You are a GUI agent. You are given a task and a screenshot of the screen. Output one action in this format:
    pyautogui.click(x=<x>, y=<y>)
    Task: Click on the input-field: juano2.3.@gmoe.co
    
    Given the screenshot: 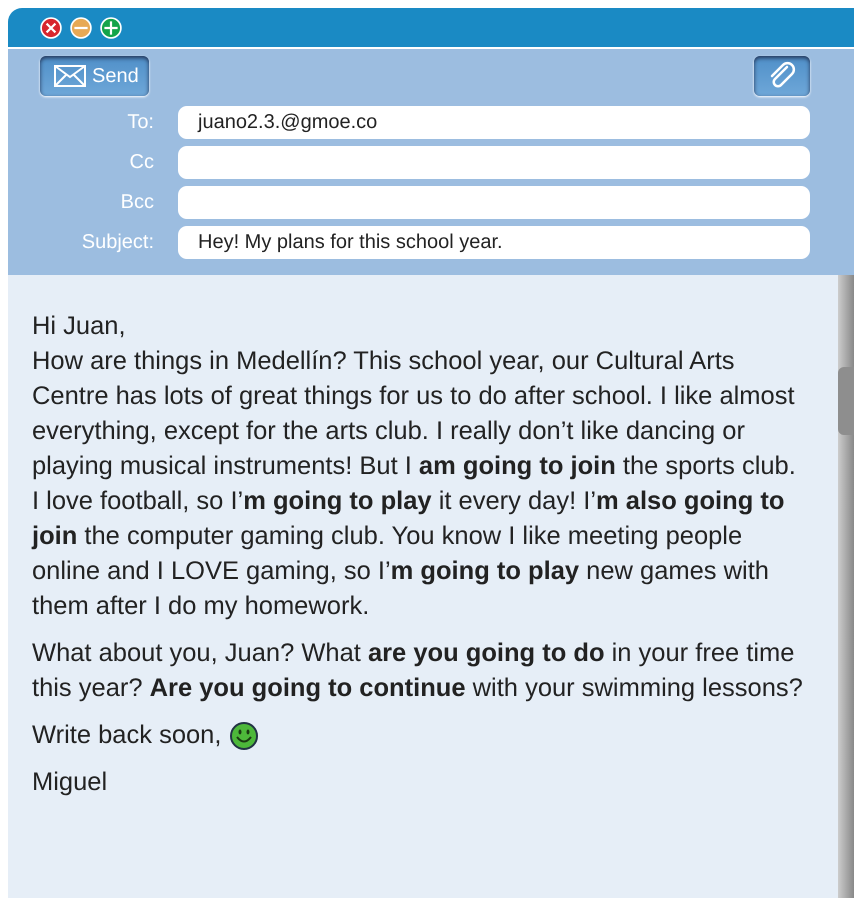 What is the action you would take?
    pyautogui.click(x=494, y=122)
    